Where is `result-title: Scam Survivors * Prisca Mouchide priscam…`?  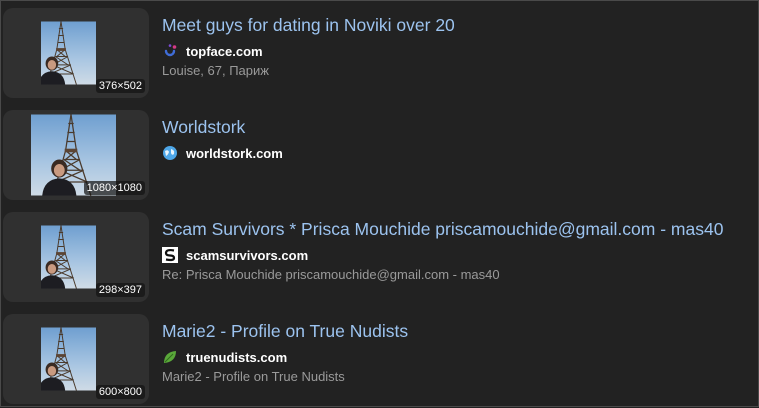 result-title: Scam Survivors * Prisca Mouchide priscam… is located at coordinates (442, 229).